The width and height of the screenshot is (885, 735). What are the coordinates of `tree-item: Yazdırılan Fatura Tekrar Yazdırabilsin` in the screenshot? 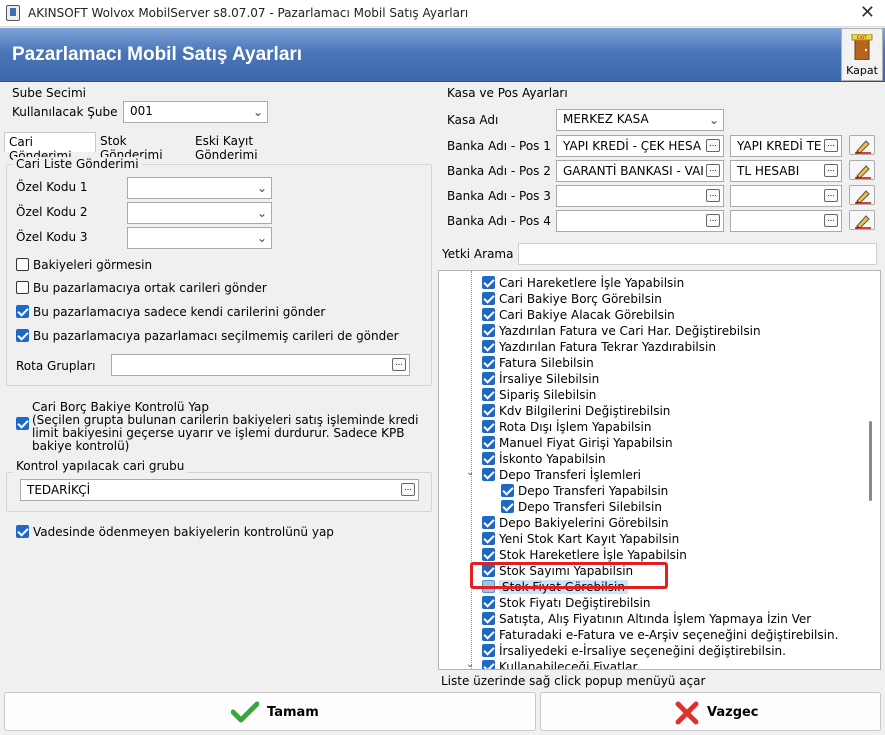 It's located at (599, 348).